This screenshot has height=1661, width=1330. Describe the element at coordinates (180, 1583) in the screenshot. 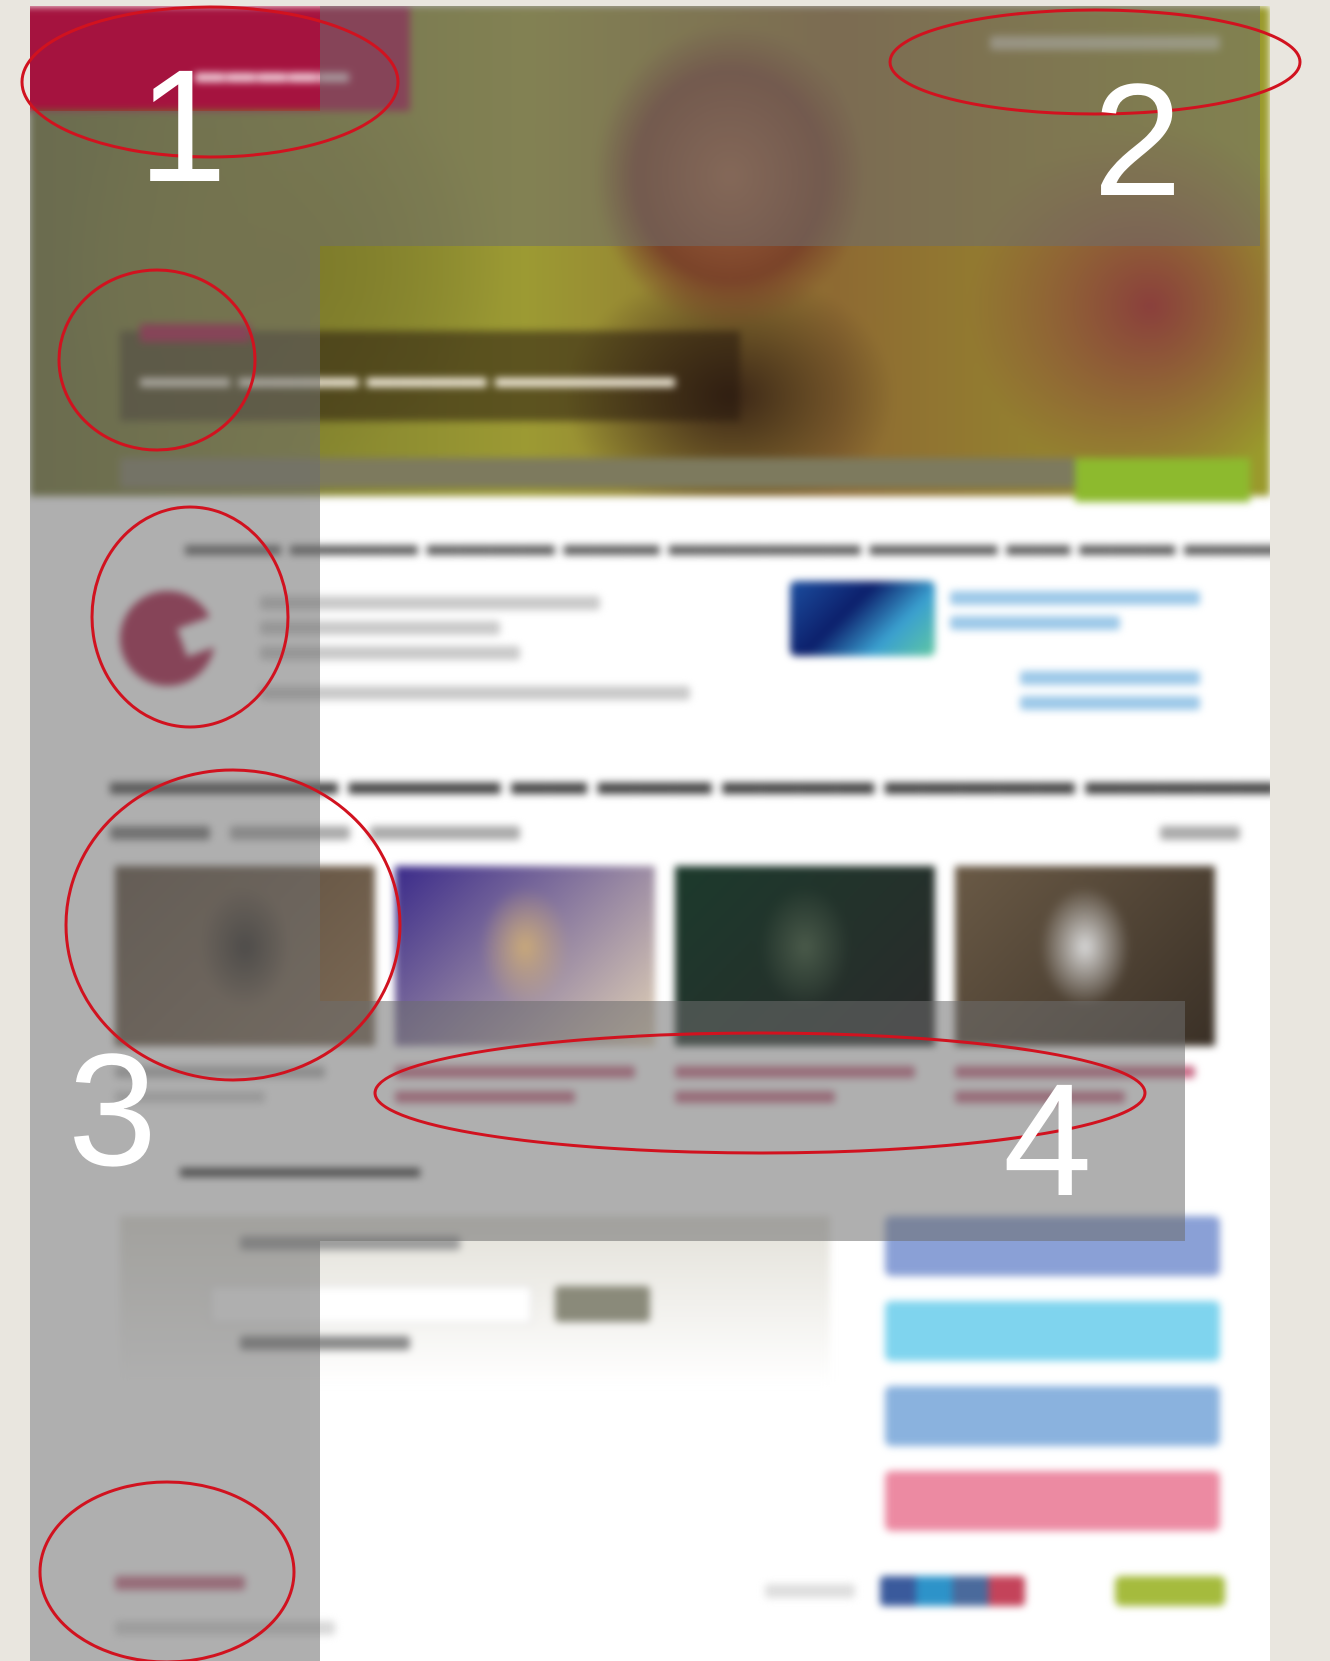

I see `footer-link` at that location.